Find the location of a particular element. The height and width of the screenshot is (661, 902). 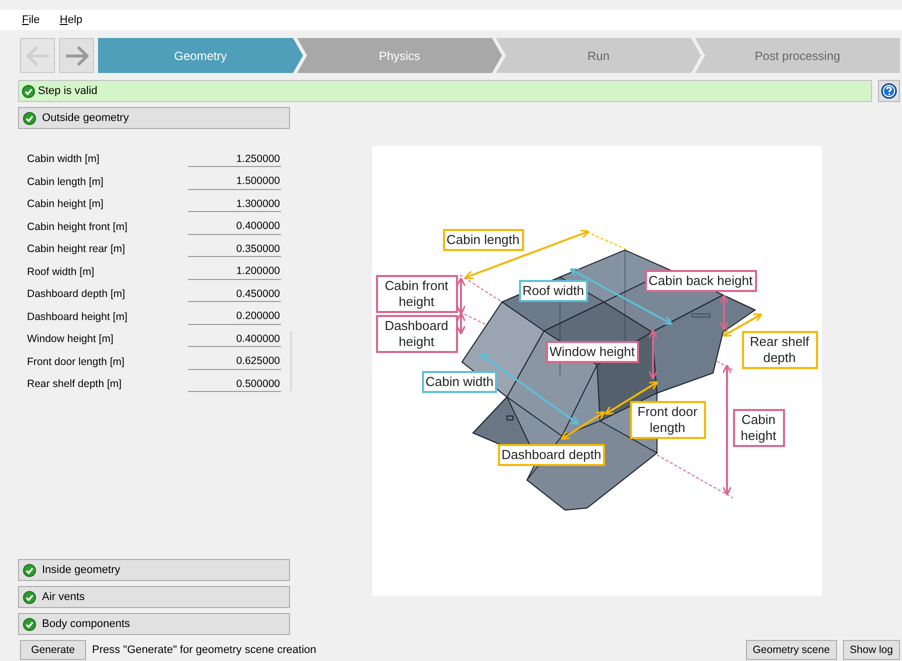

help-button is located at coordinates (889, 91).